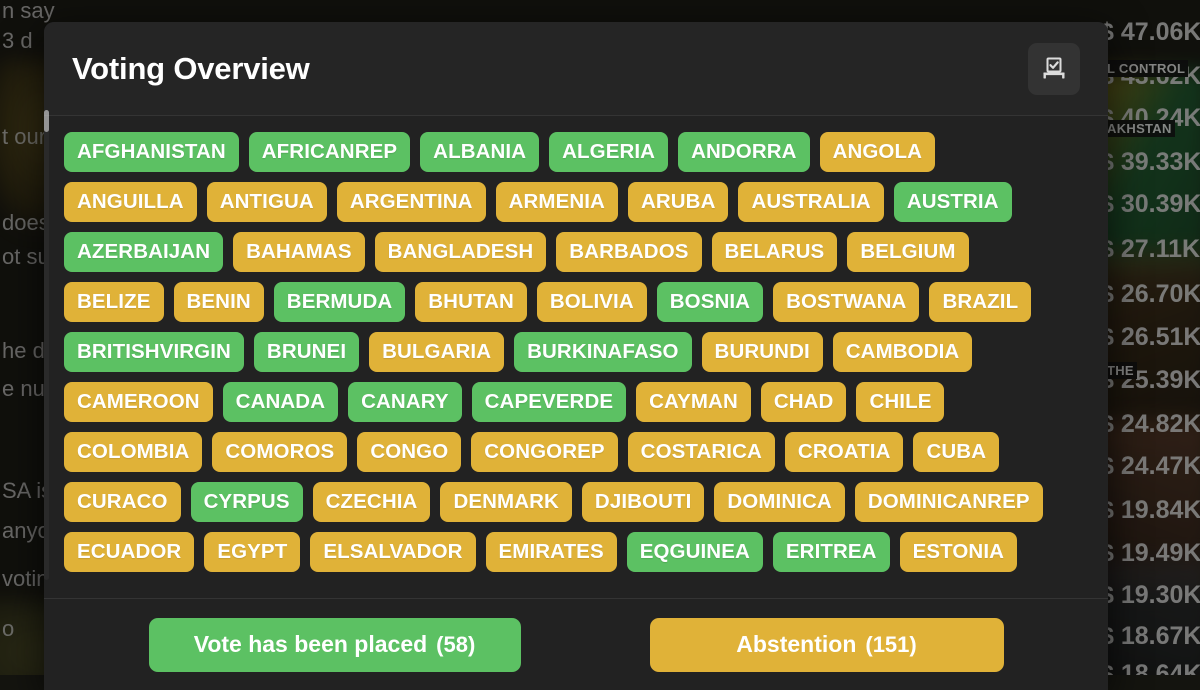  Describe the element at coordinates (339, 302) in the screenshot. I see `country-badge-bermuda: BERMUDA` at that location.